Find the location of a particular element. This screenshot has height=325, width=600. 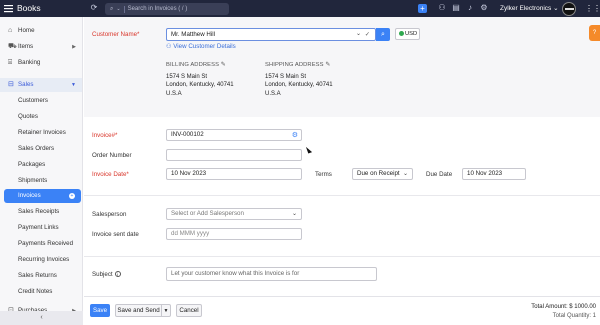

sidebar-item-label: Invoices is located at coordinates (29, 195).